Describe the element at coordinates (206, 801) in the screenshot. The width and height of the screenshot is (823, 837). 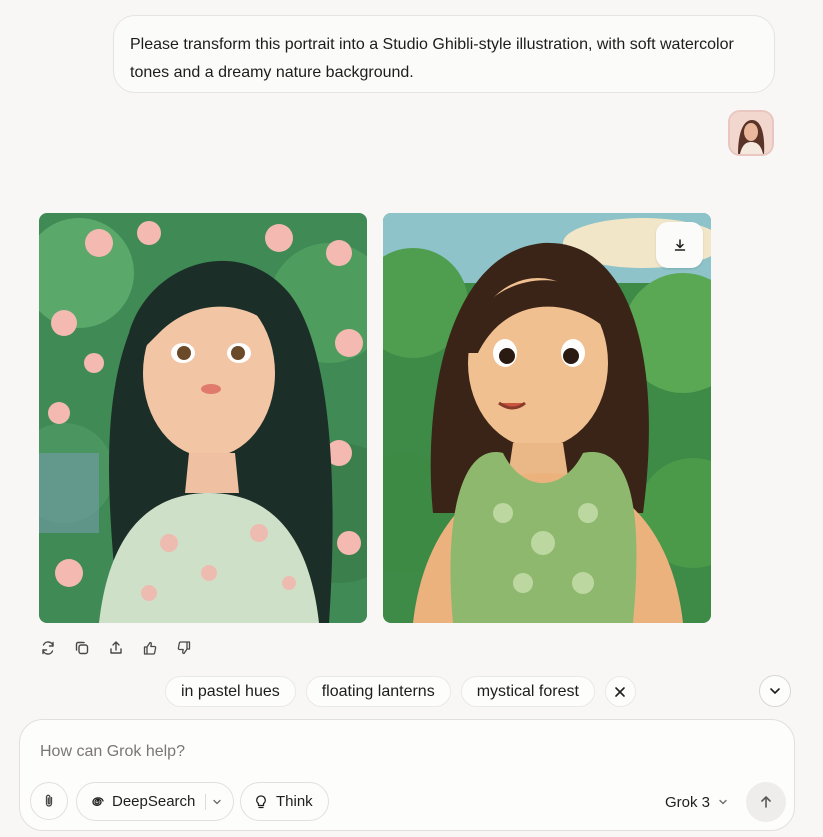
I see `divider` at that location.